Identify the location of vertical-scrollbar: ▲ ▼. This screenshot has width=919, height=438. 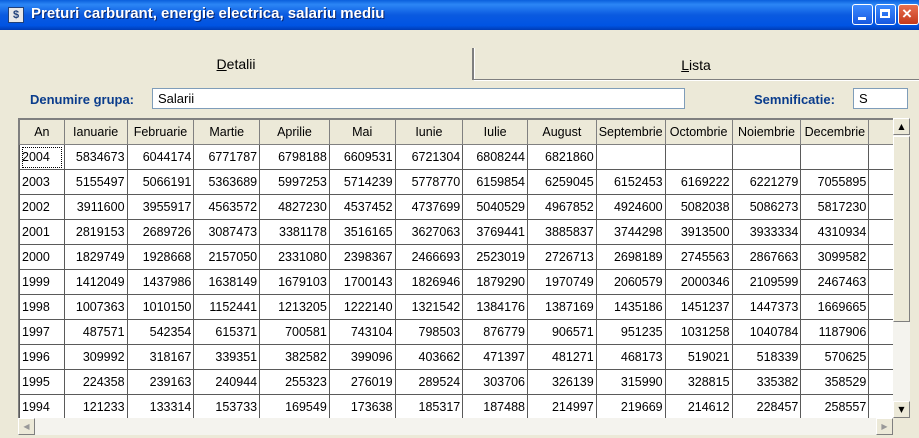
(901, 268).